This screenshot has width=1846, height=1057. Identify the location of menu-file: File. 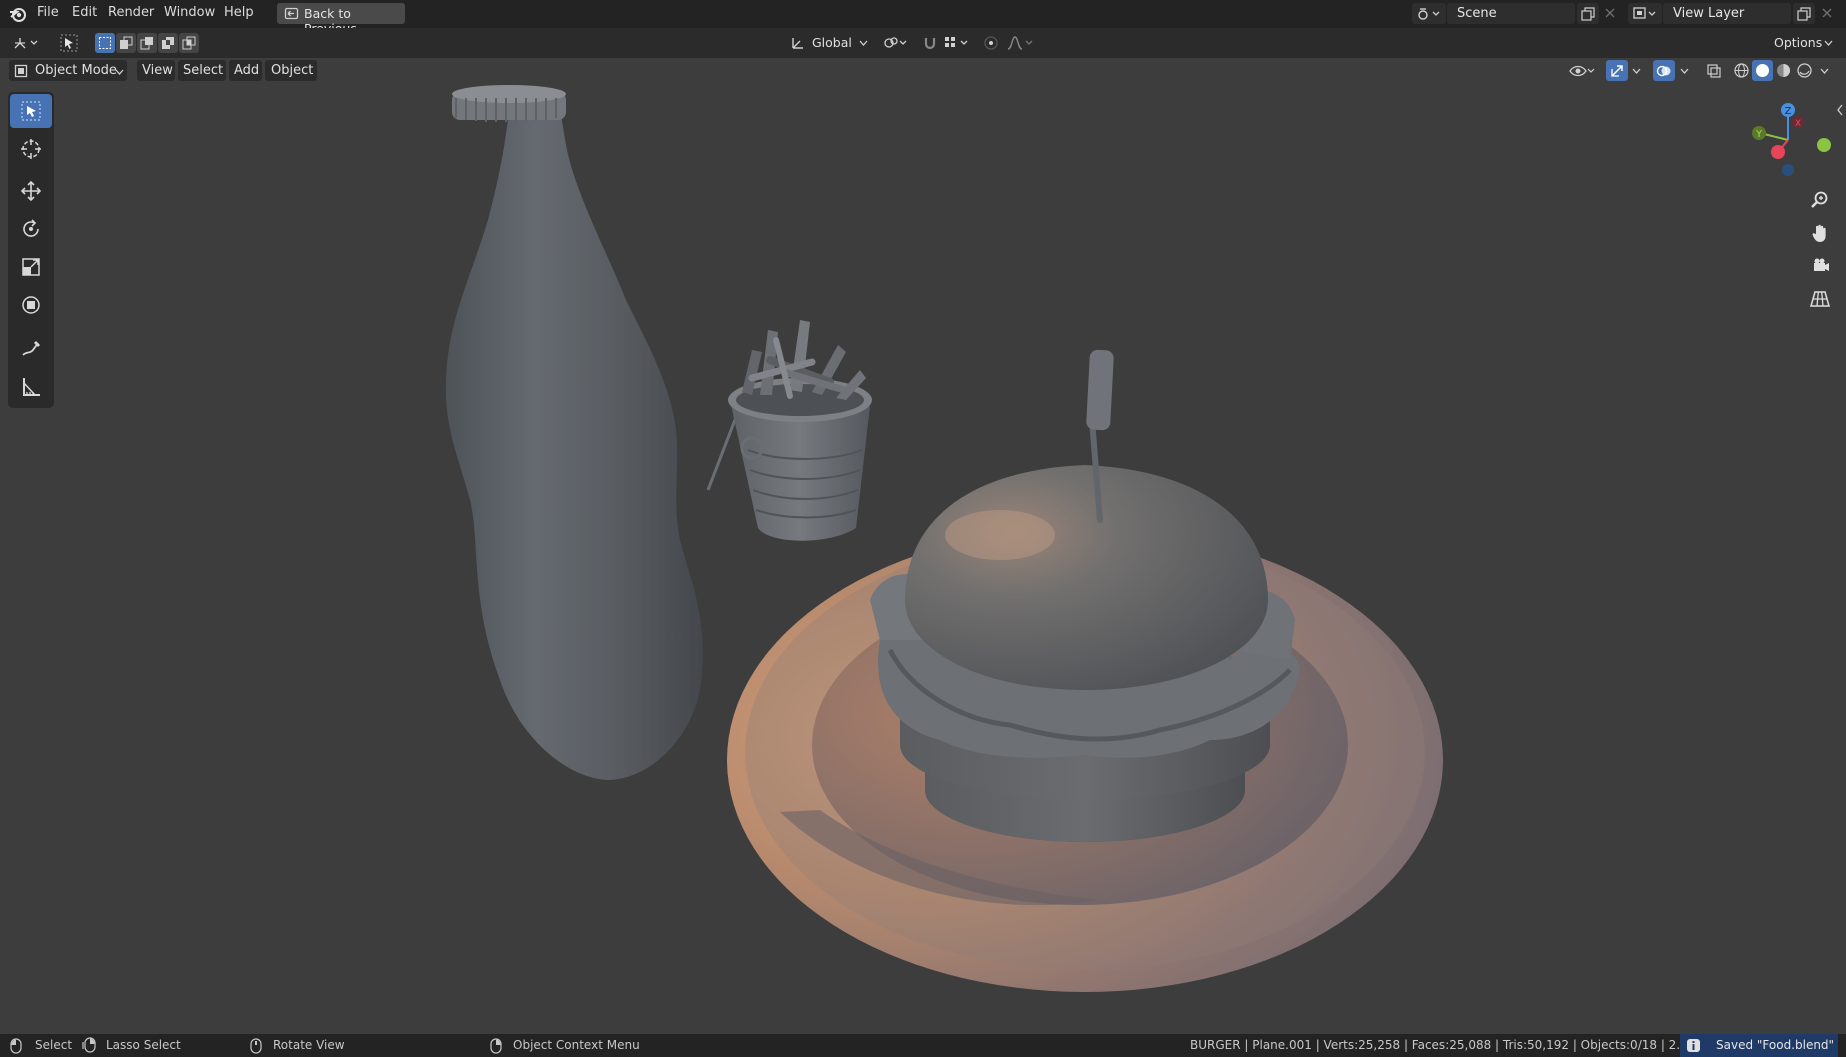
(48, 12).